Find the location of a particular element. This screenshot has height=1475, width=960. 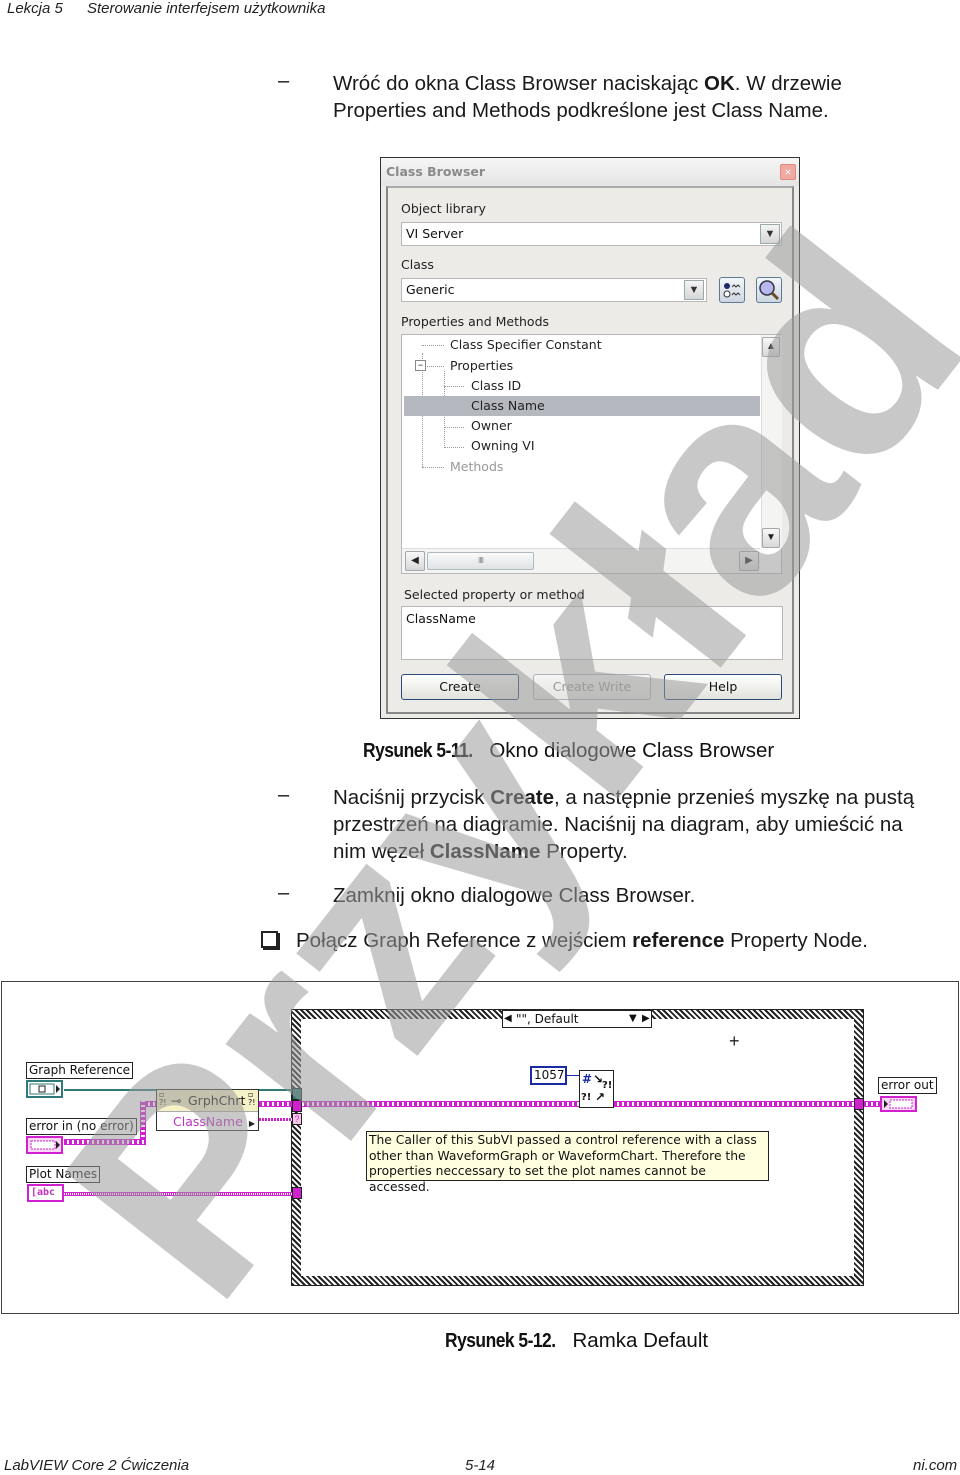

reference-icon is located at coordinates (44, 1089).